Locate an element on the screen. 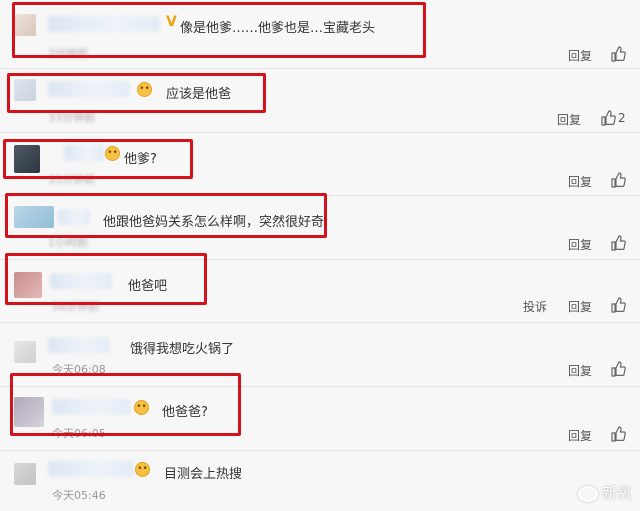  timestamp: 35分钟前 is located at coordinates (71, 179).